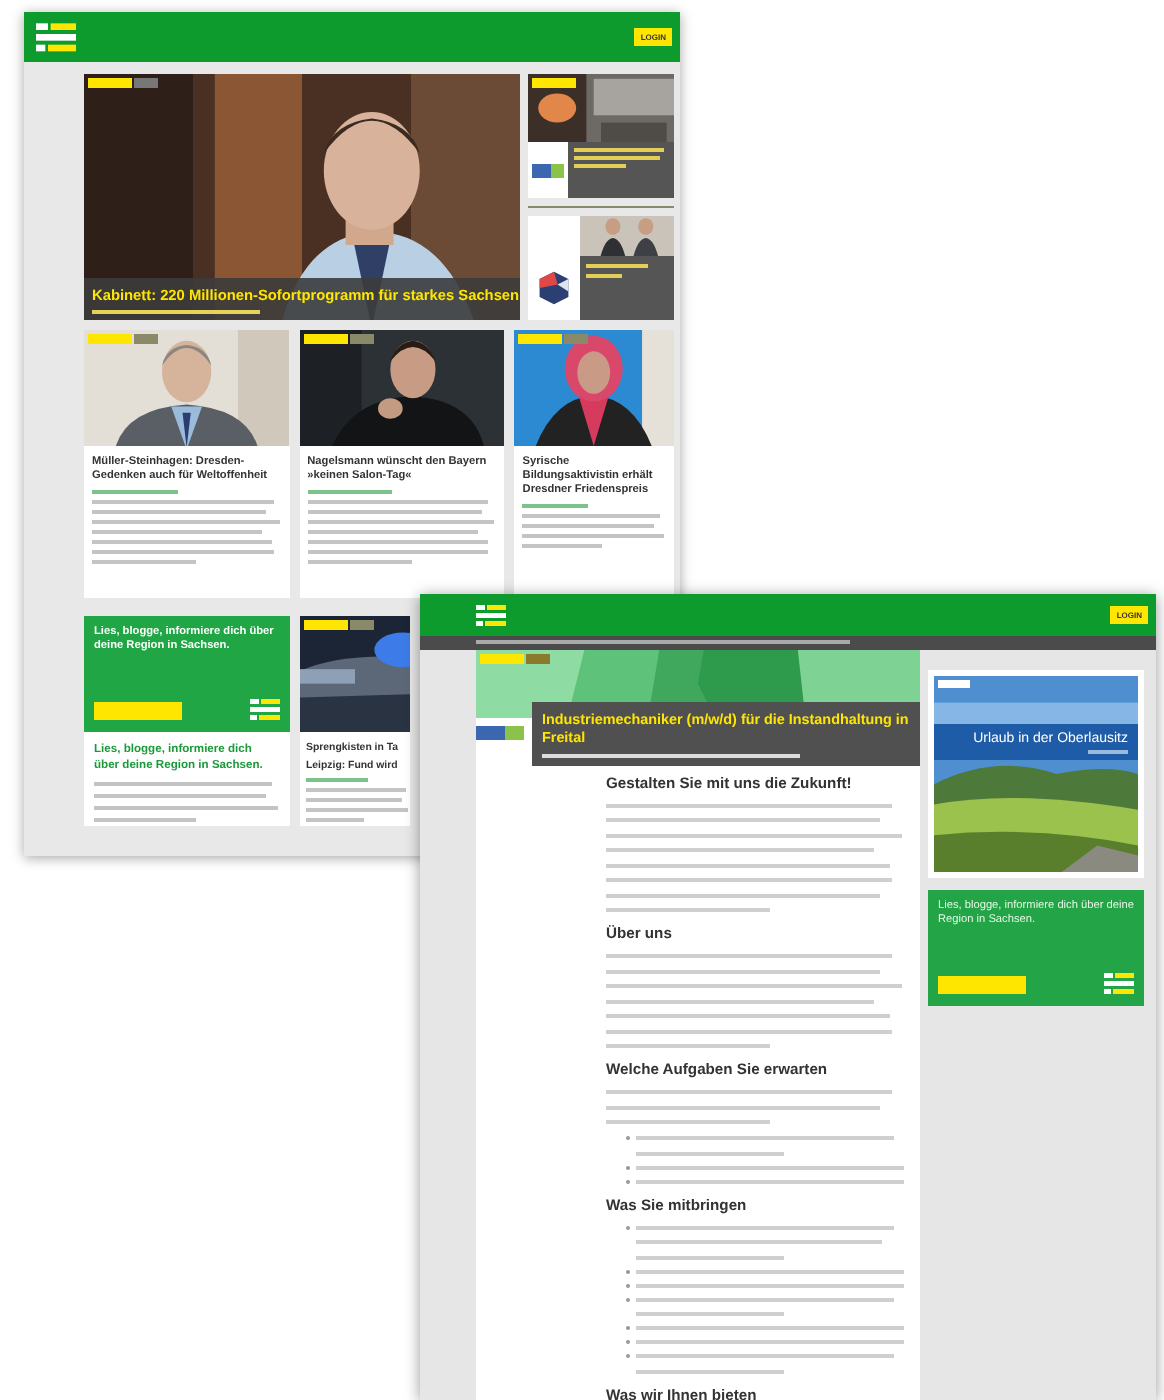 The height and width of the screenshot is (1400, 1164). I want to click on hexagon-logo-icon, so click(554, 288).